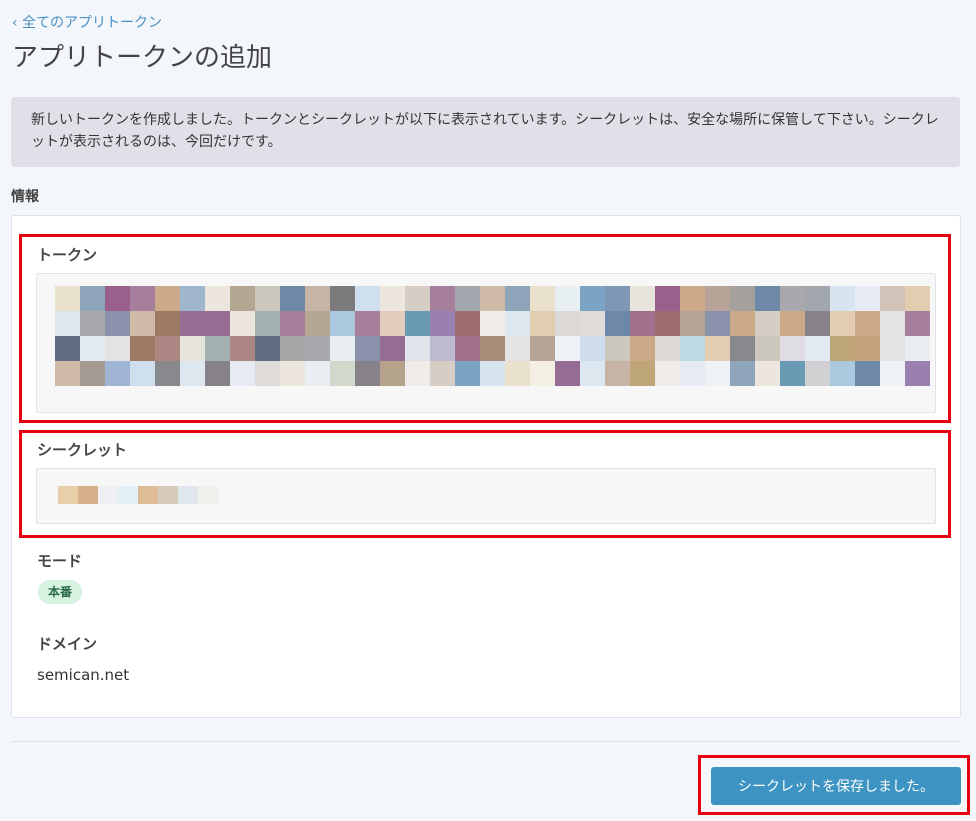 This screenshot has height=821, width=976. I want to click on back-link-all-app-tokens: ‹ 全てのアプリトークン, so click(87, 22).